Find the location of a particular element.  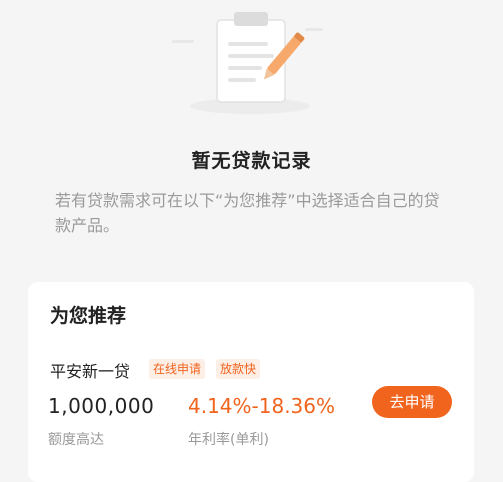

empty-state-title: 暂无贷款记录 is located at coordinates (251, 161).